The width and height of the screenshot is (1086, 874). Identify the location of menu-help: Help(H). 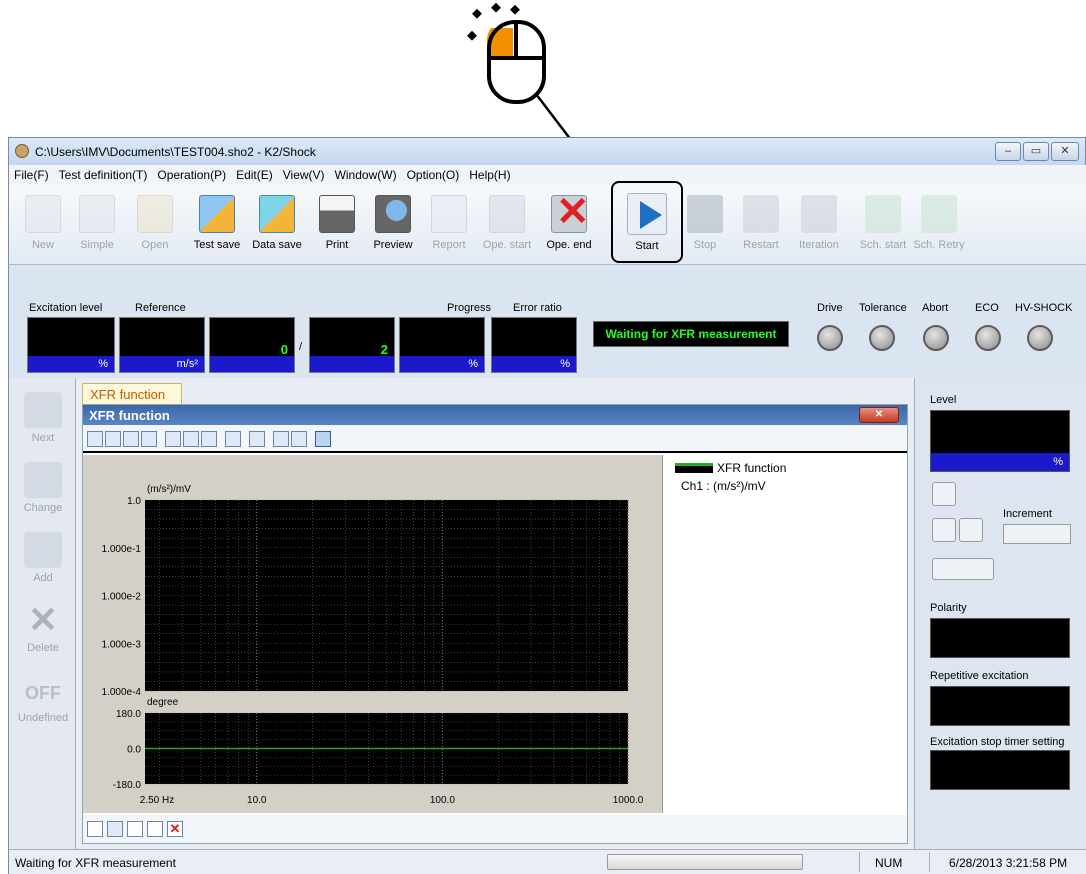
(489, 175).